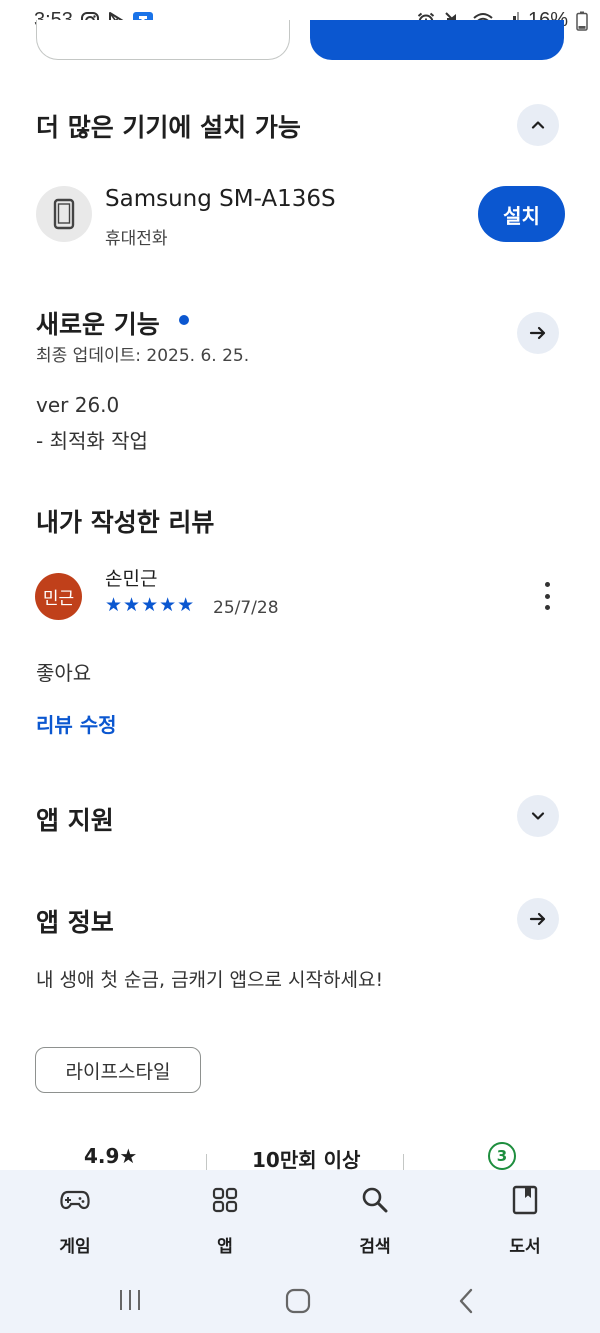 This screenshot has height=1333, width=600. I want to click on category-chip: 라이프스타일, so click(118, 1070).